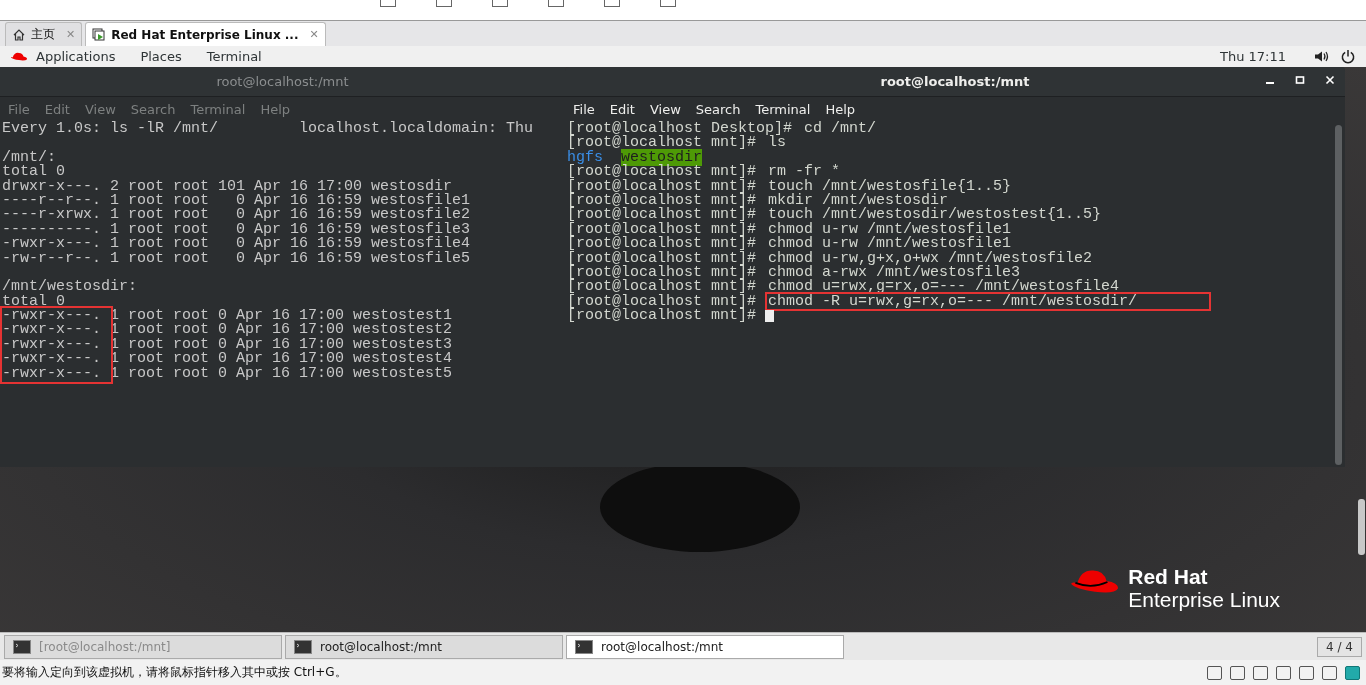 This screenshot has width=1366, height=685. What do you see at coordinates (840, 109) in the screenshot?
I see `menu-item: Help` at bounding box center [840, 109].